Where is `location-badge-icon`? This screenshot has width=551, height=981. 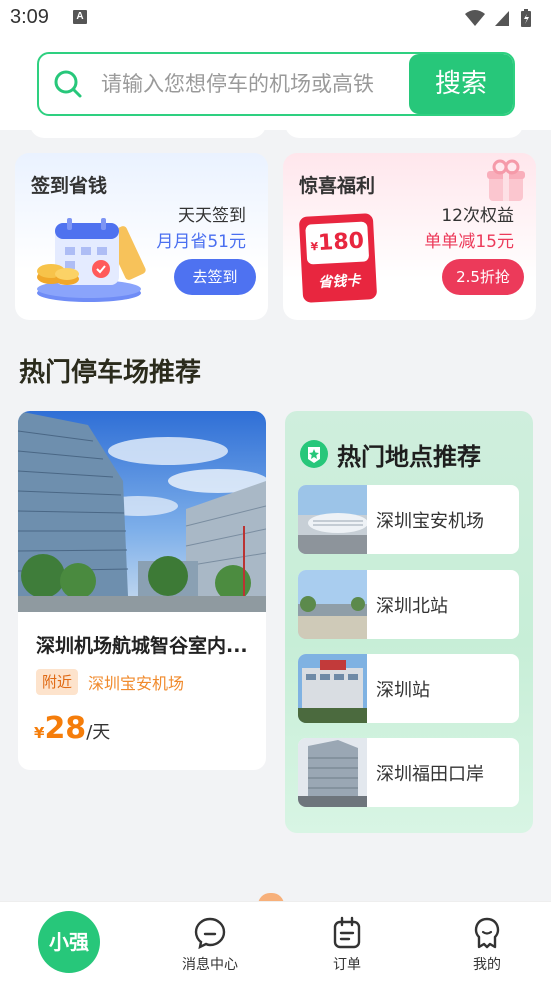 location-badge-icon is located at coordinates (314, 454).